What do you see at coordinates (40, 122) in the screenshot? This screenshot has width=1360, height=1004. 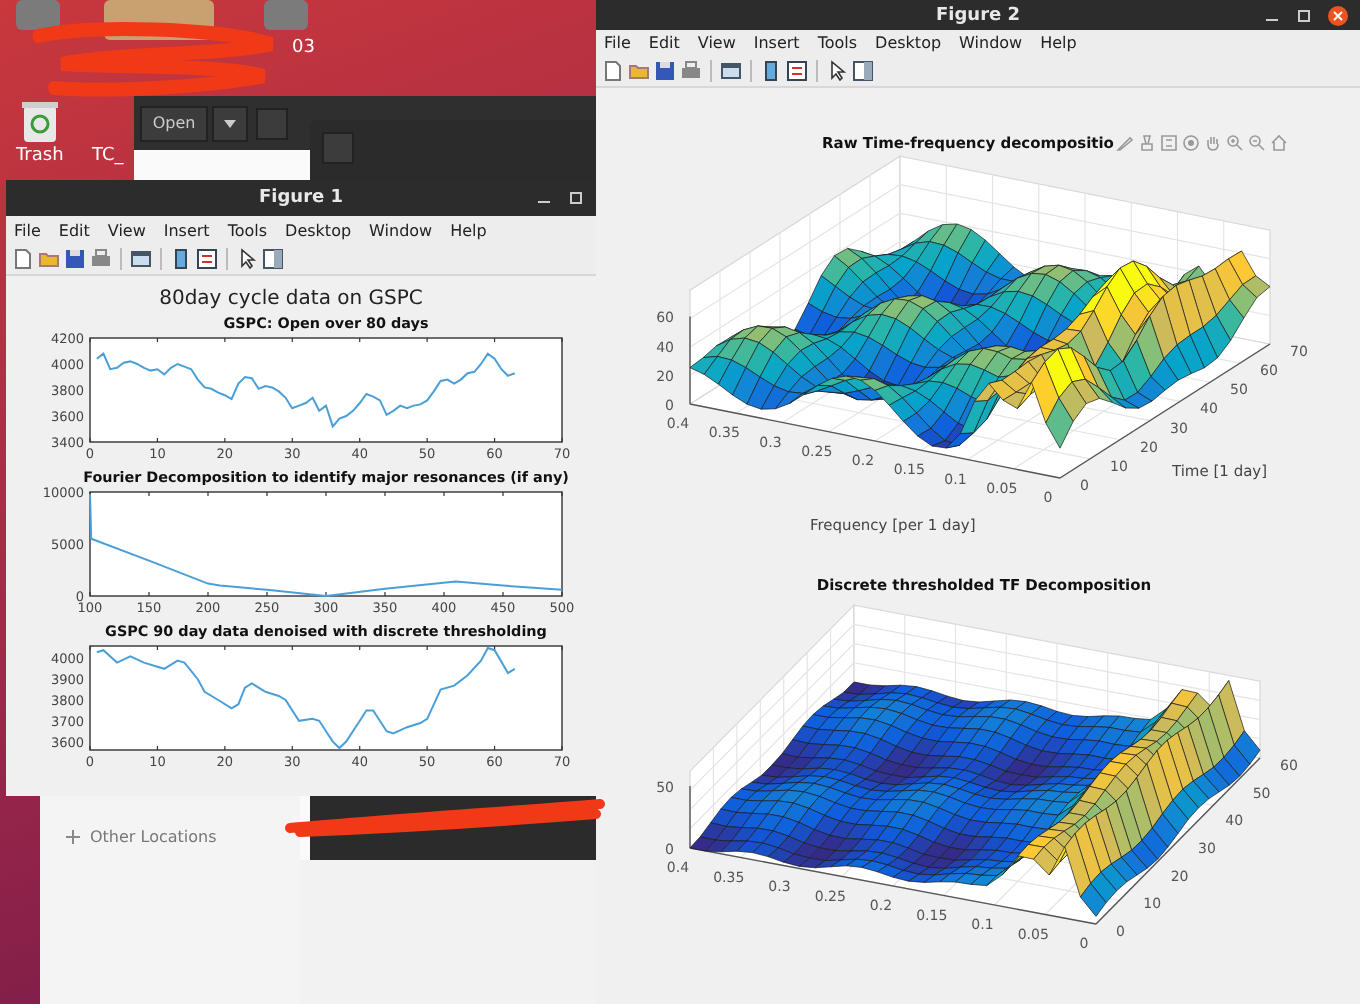 I see `trash-icon` at bounding box center [40, 122].